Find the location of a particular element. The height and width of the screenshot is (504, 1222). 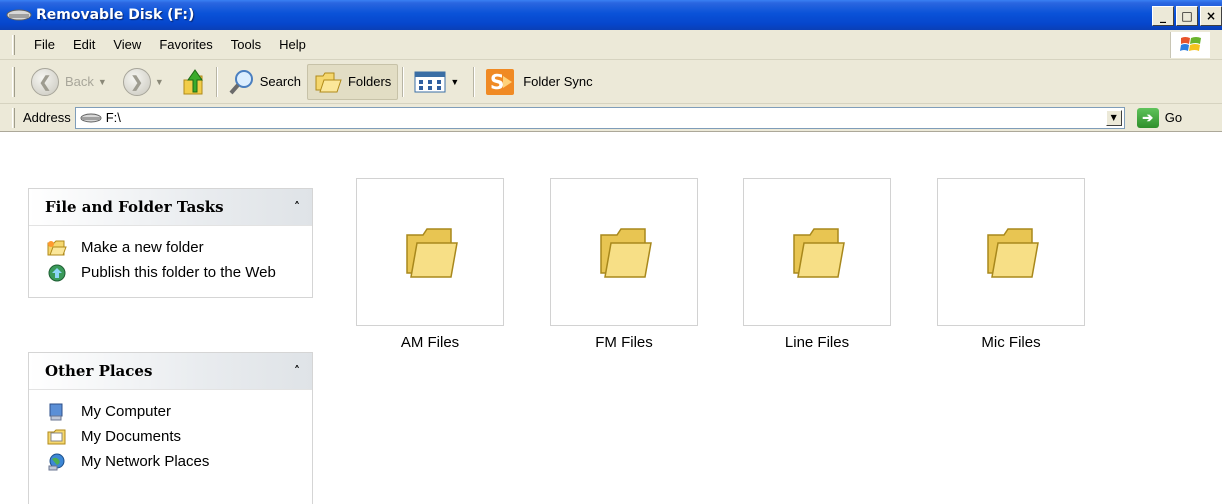

task-label: Publish this folder to the Web is located at coordinates (178, 272).